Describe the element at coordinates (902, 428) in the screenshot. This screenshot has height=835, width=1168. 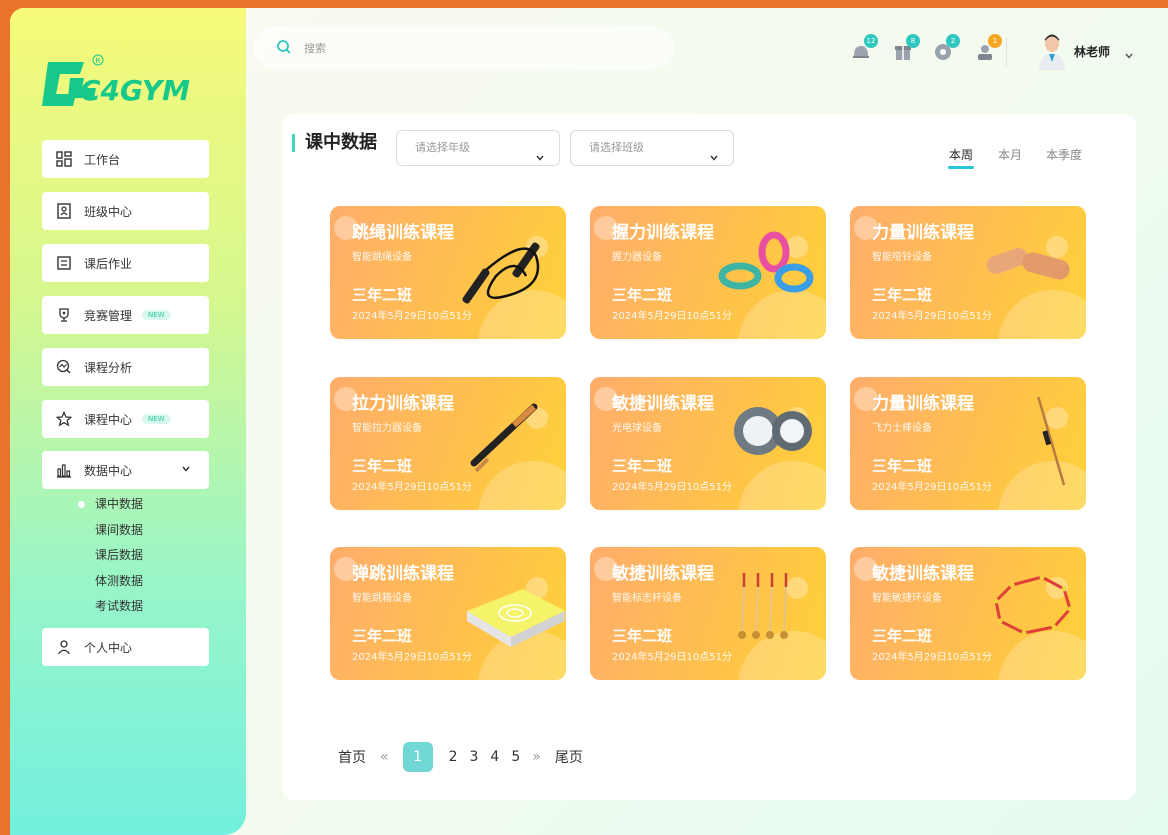
I see `card-device: 飞力士棒设备` at that location.